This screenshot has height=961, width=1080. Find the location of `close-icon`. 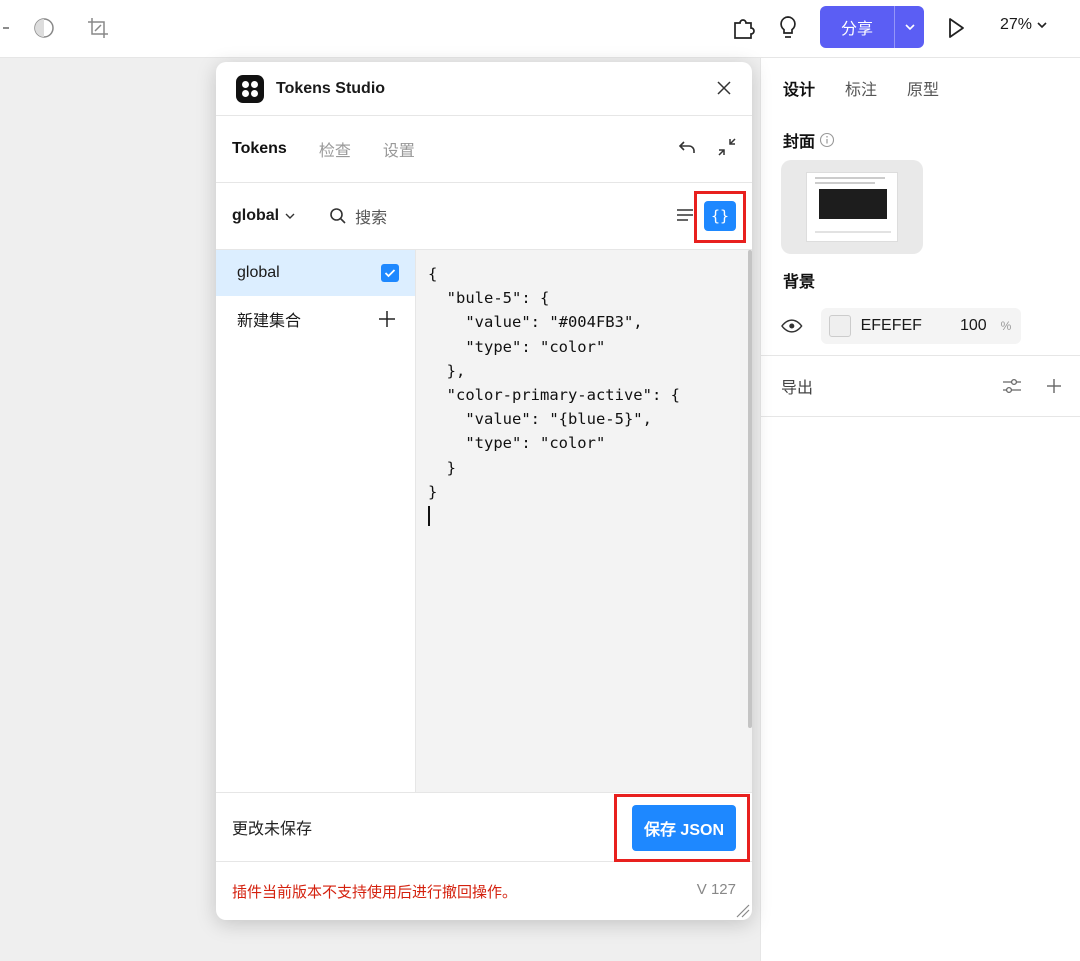

close-icon is located at coordinates (724, 88).